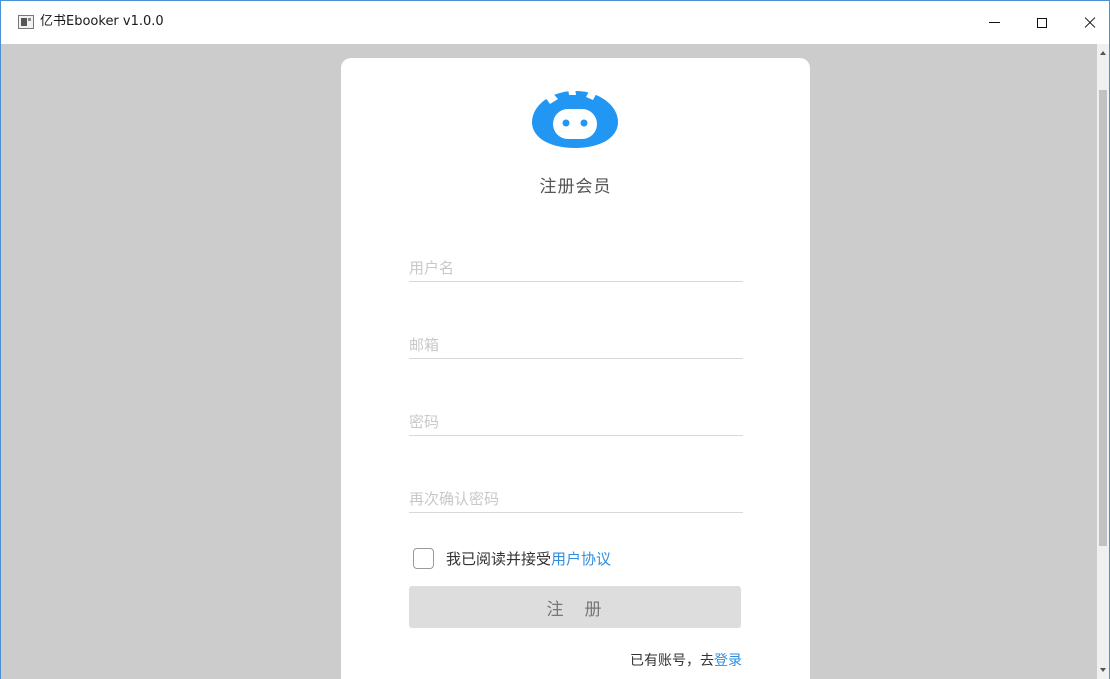  I want to click on maximize-button, so click(1042, 22).